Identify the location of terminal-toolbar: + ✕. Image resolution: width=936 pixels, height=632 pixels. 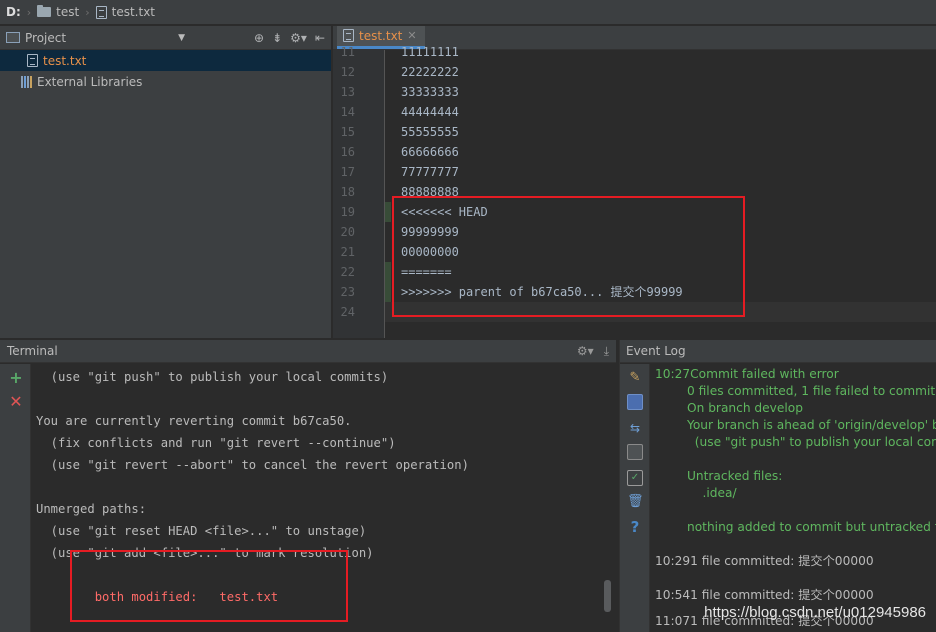
(15, 498).